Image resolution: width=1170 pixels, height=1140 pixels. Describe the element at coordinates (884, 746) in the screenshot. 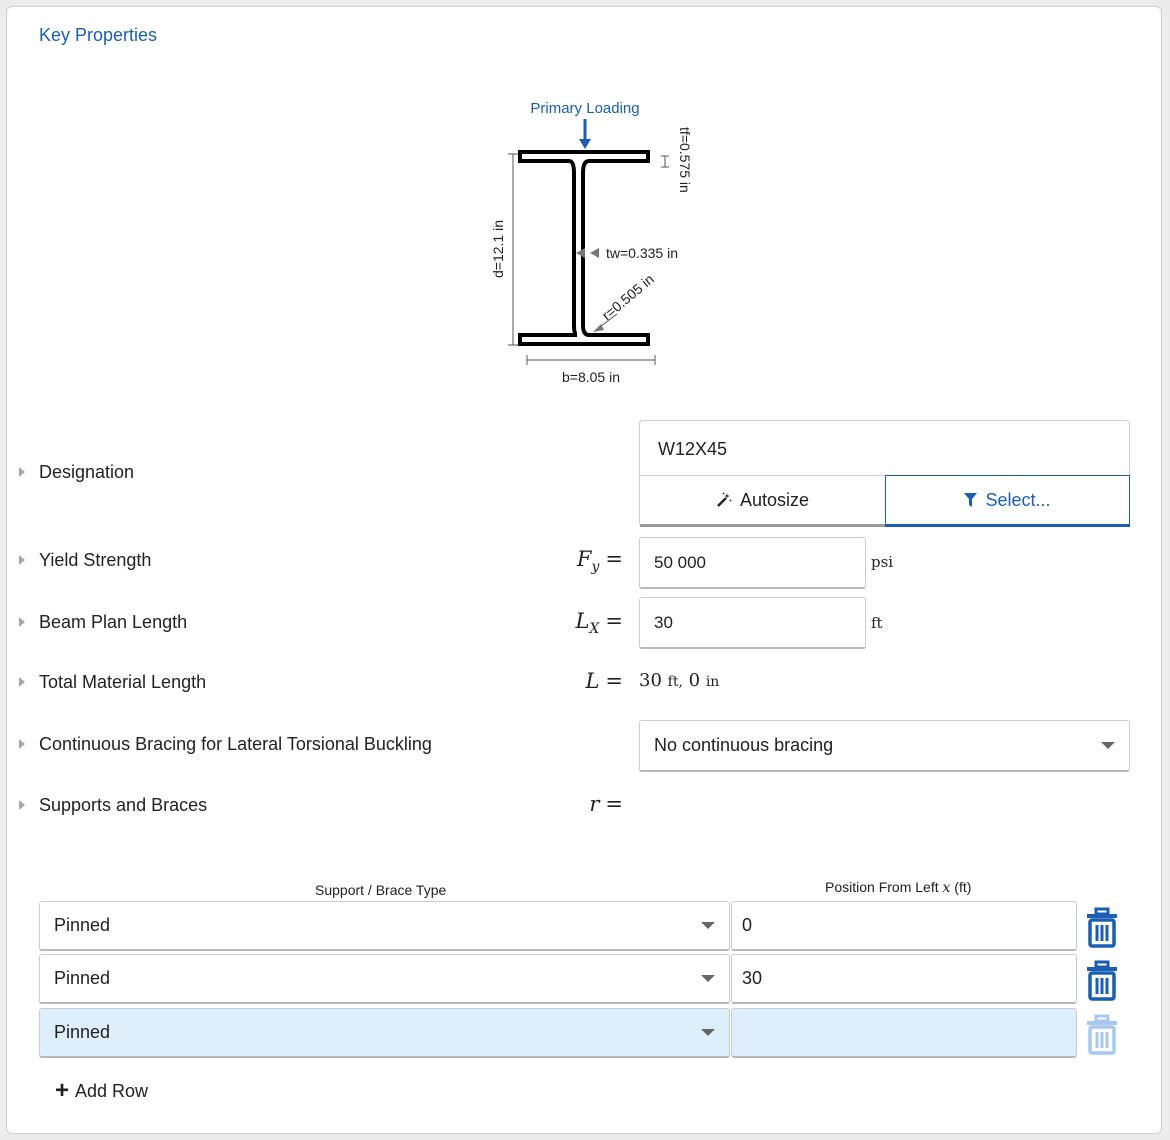

I see `continuous-bracing-select: No continuous bracing` at that location.